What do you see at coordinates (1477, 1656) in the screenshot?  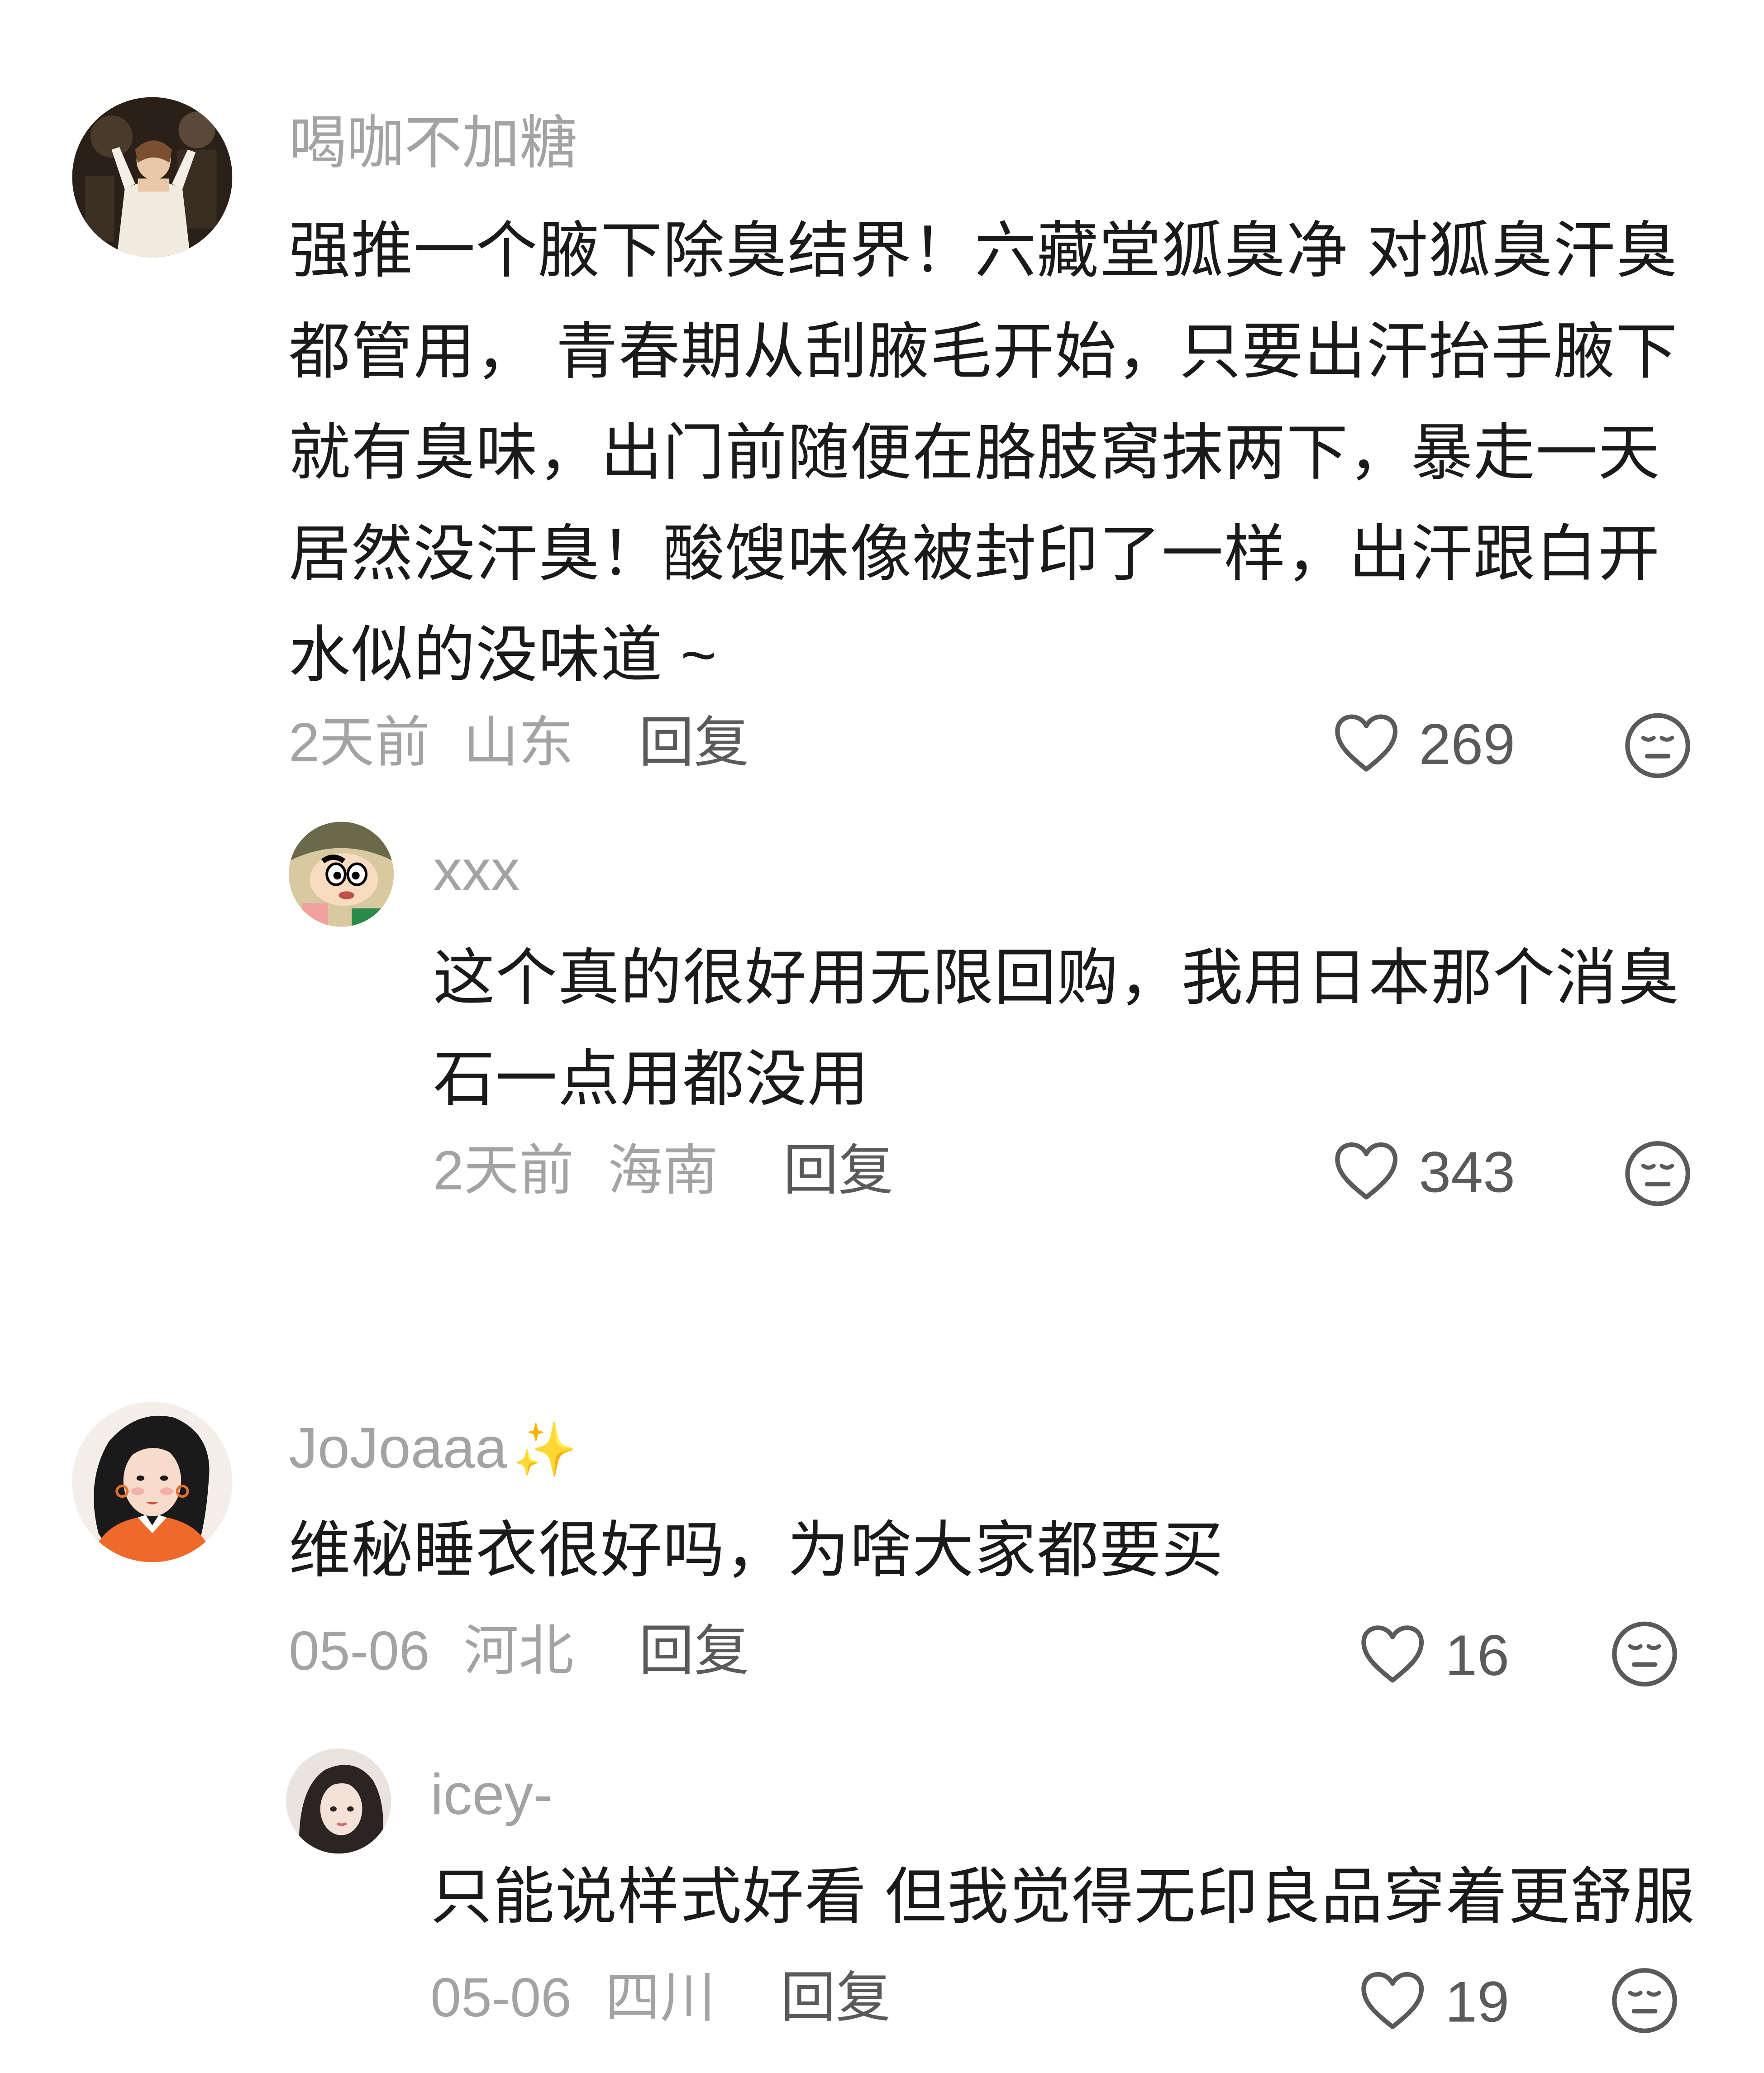 I see `like-count: 16` at bounding box center [1477, 1656].